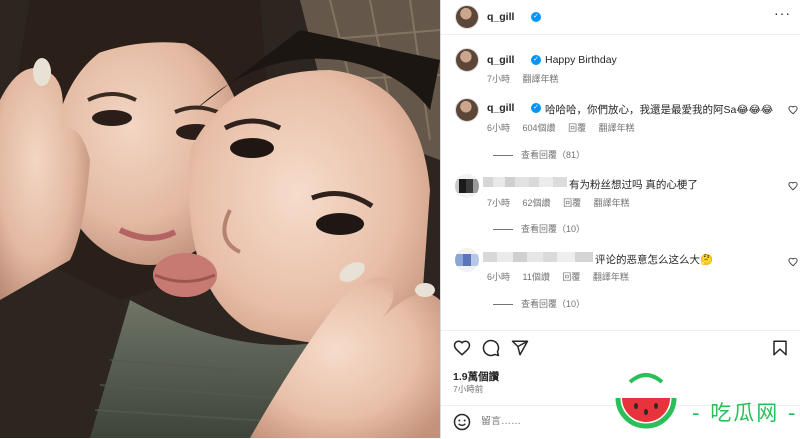 The height and width of the screenshot is (439, 800). I want to click on emoji-icon, so click(462, 422).